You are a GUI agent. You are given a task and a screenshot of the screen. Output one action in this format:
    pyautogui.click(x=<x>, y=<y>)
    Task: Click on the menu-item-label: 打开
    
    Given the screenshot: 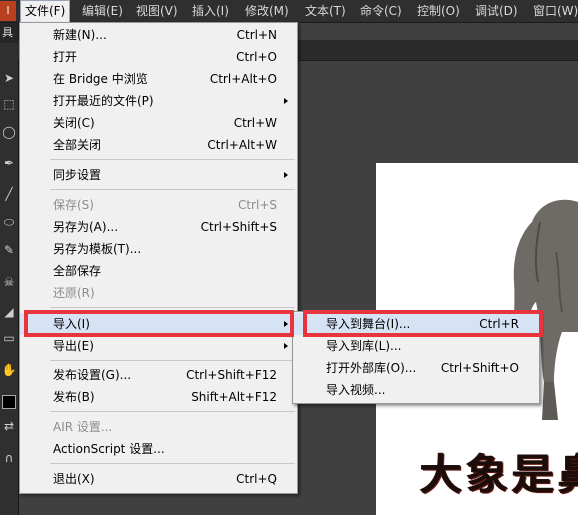 What is the action you would take?
    pyautogui.click(x=65, y=57)
    